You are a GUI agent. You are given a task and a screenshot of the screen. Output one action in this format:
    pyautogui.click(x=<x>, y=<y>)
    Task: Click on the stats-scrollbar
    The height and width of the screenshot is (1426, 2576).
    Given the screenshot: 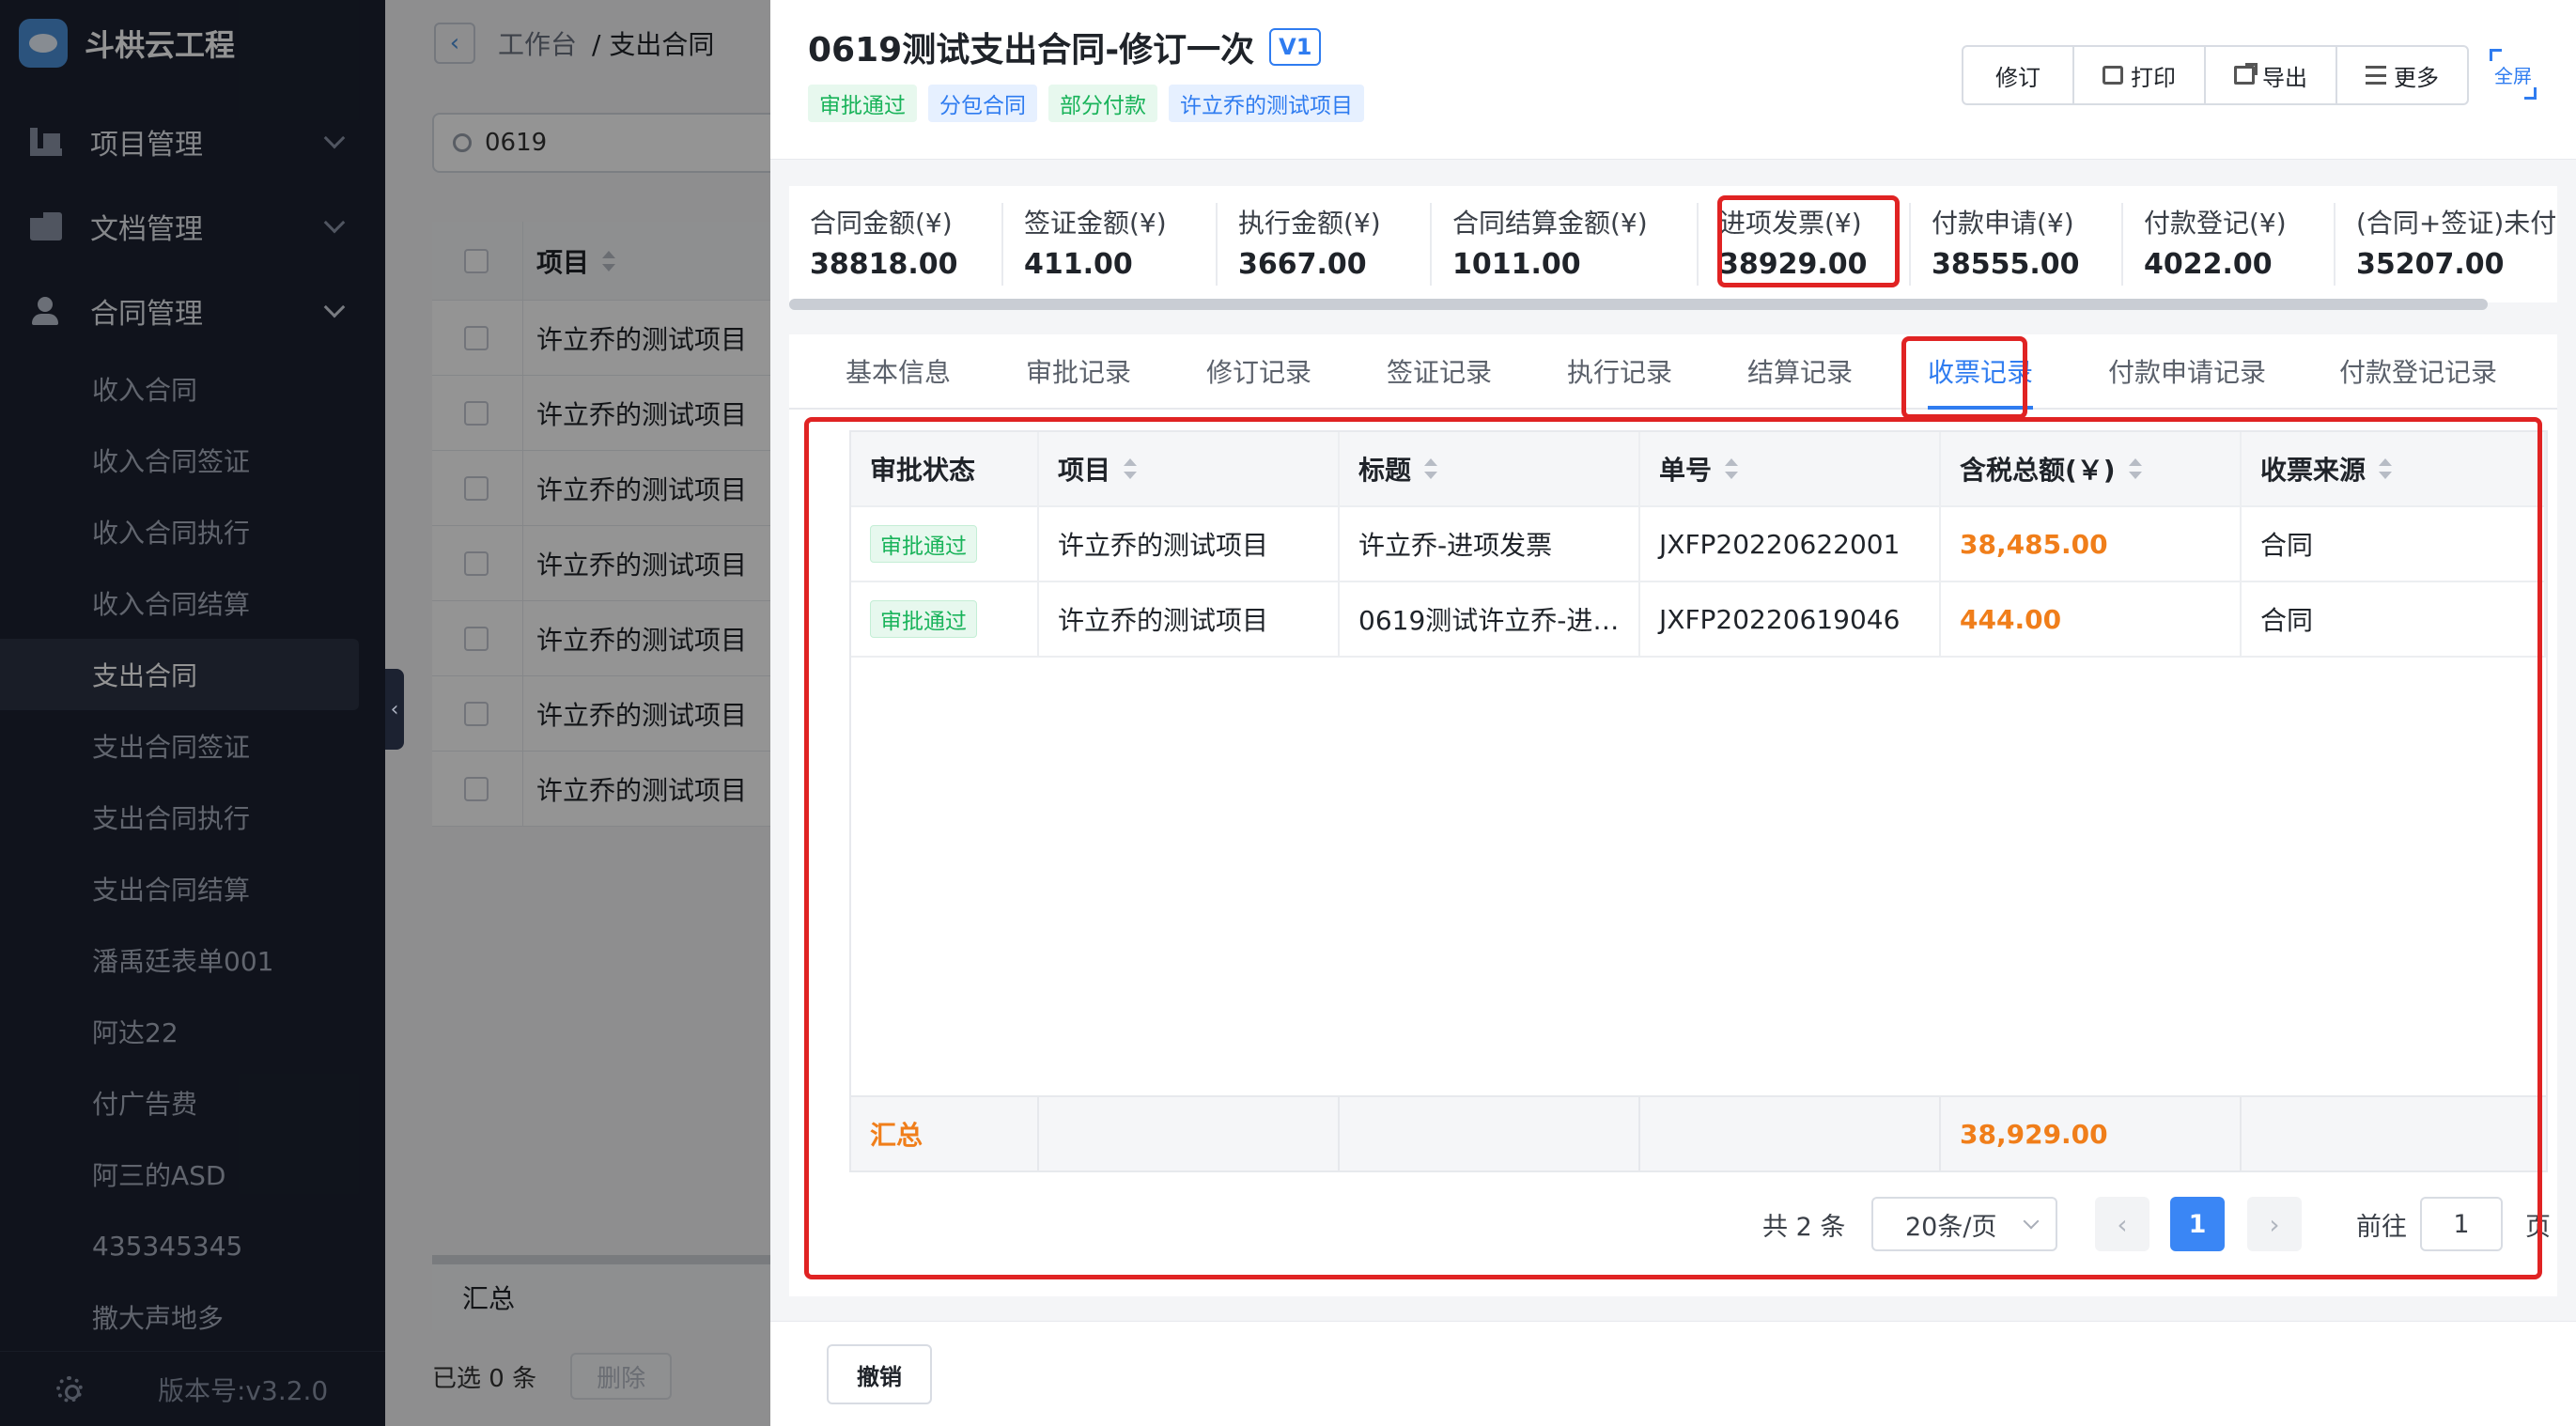 What is the action you would take?
    pyautogui.click(x=1639, y=304)
    